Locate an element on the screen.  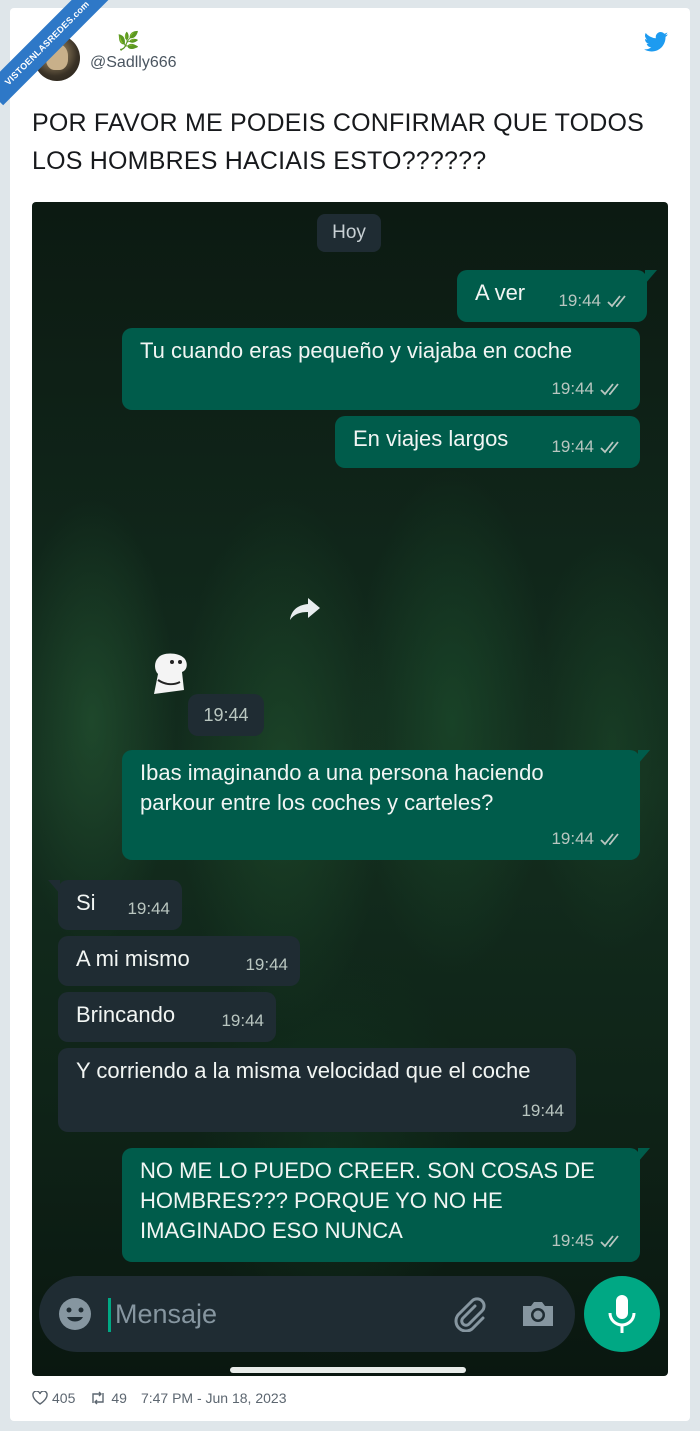
message-input-bar: Mensaje is located at coordinates (307, 1314).